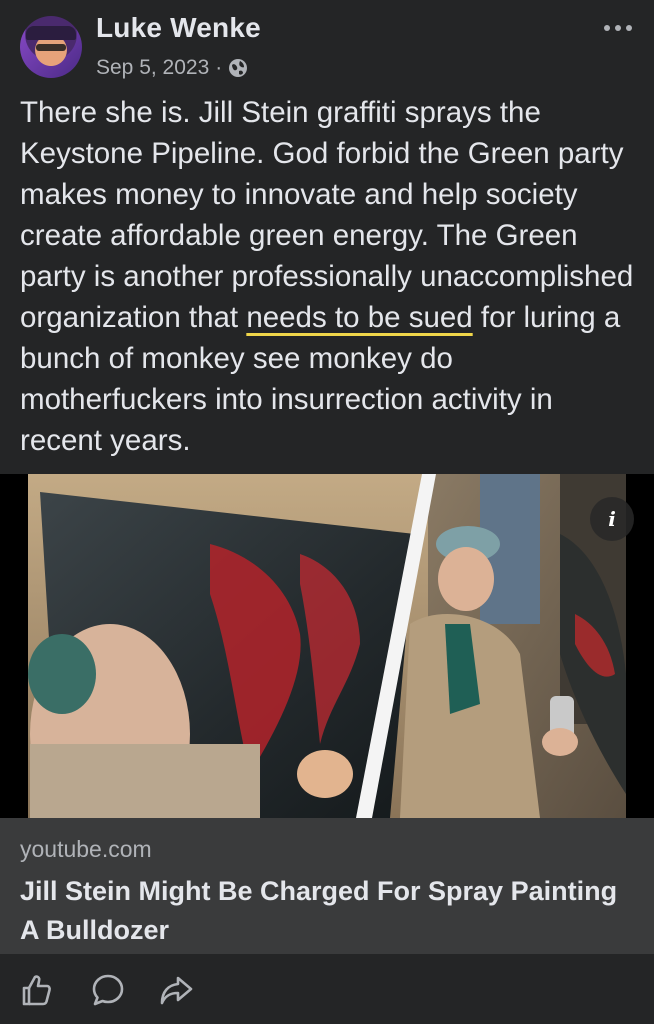 The width and height of the screenshot is (654, 1024). Describe the element at coordinates (178, 28) in the screenshot. I see `author-name: Luke Wenke` at that location.